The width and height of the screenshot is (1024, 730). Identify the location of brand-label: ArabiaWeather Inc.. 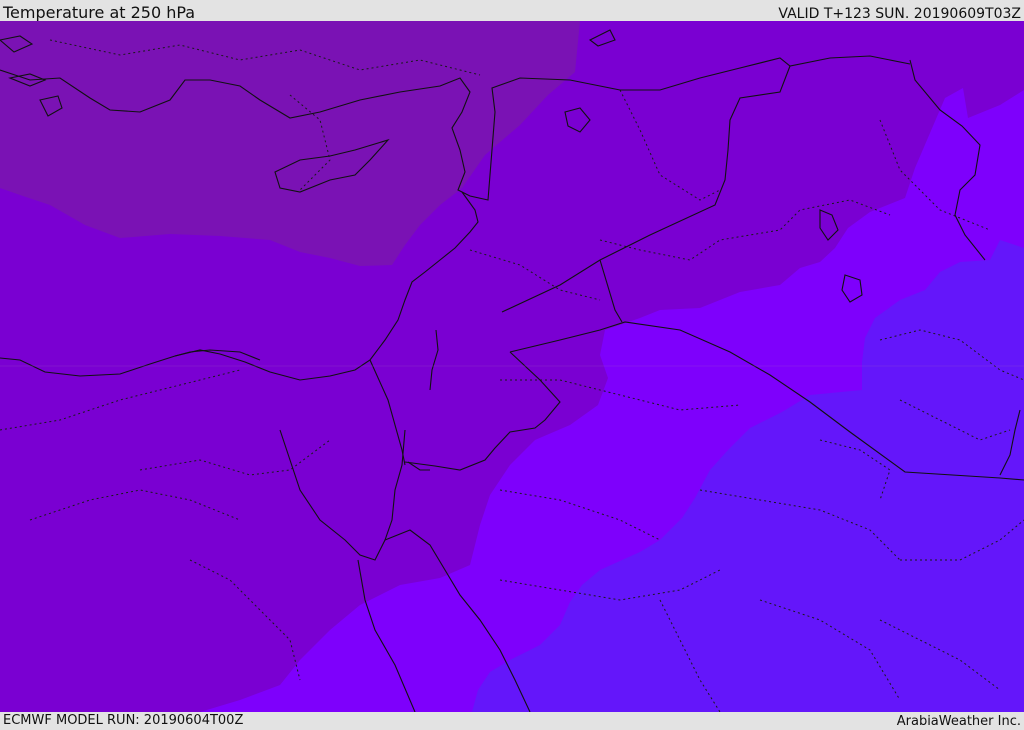
(958, 721).